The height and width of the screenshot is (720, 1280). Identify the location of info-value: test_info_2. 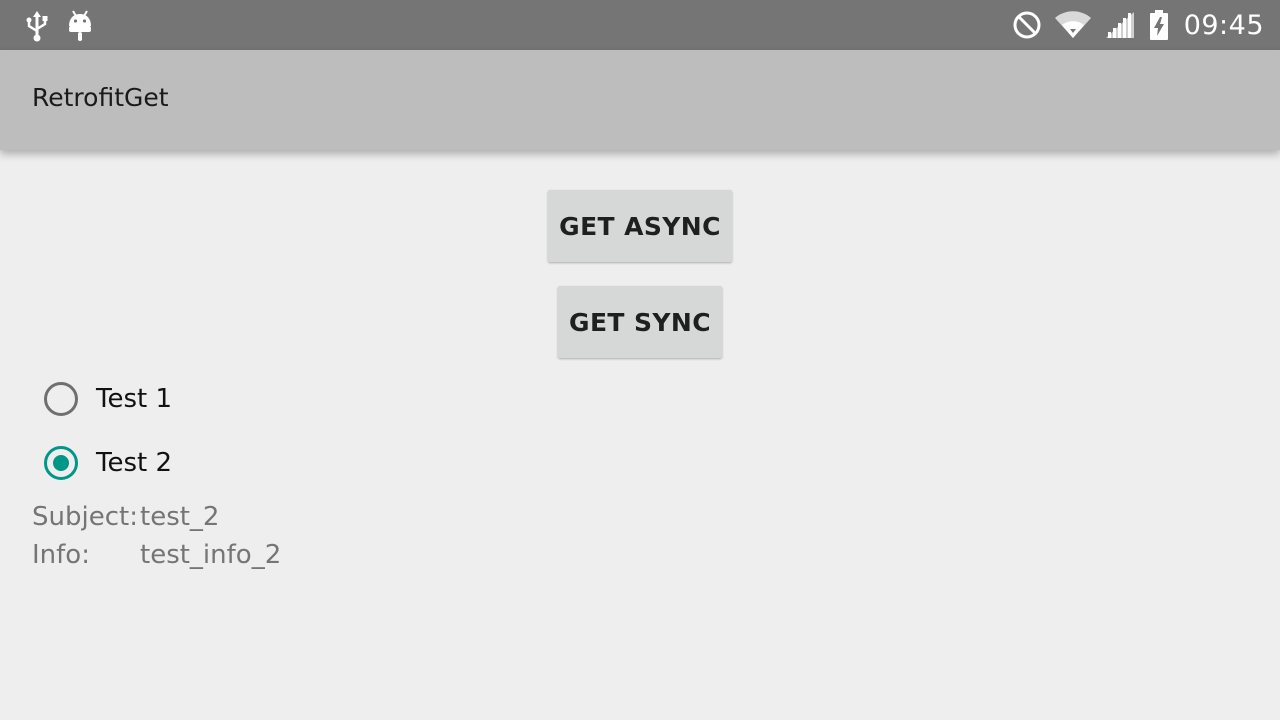
(211, 555).